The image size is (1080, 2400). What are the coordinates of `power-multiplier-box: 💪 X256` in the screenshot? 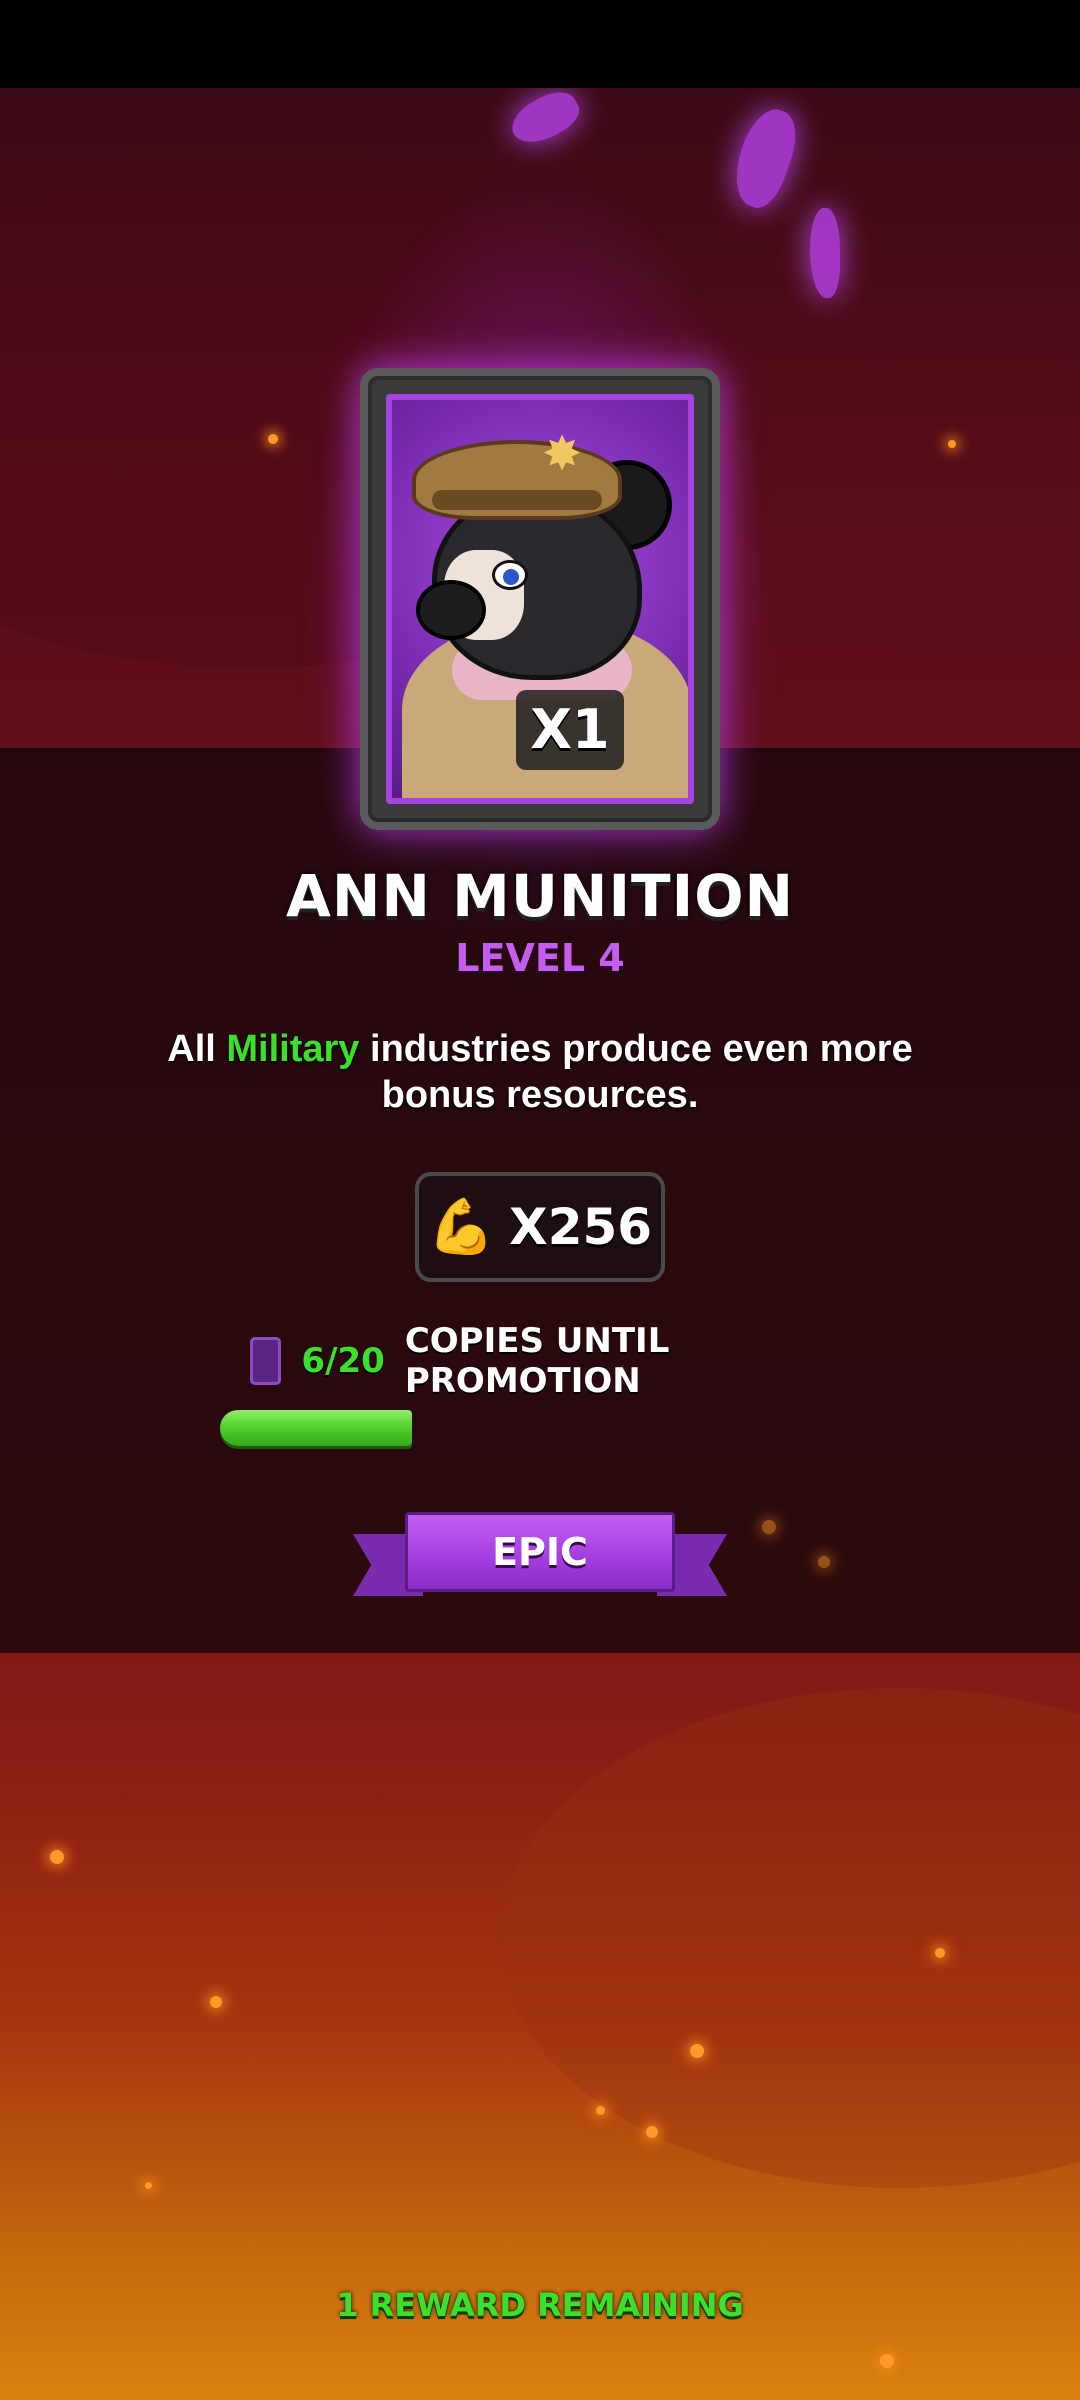 It's located at (540, 1227).